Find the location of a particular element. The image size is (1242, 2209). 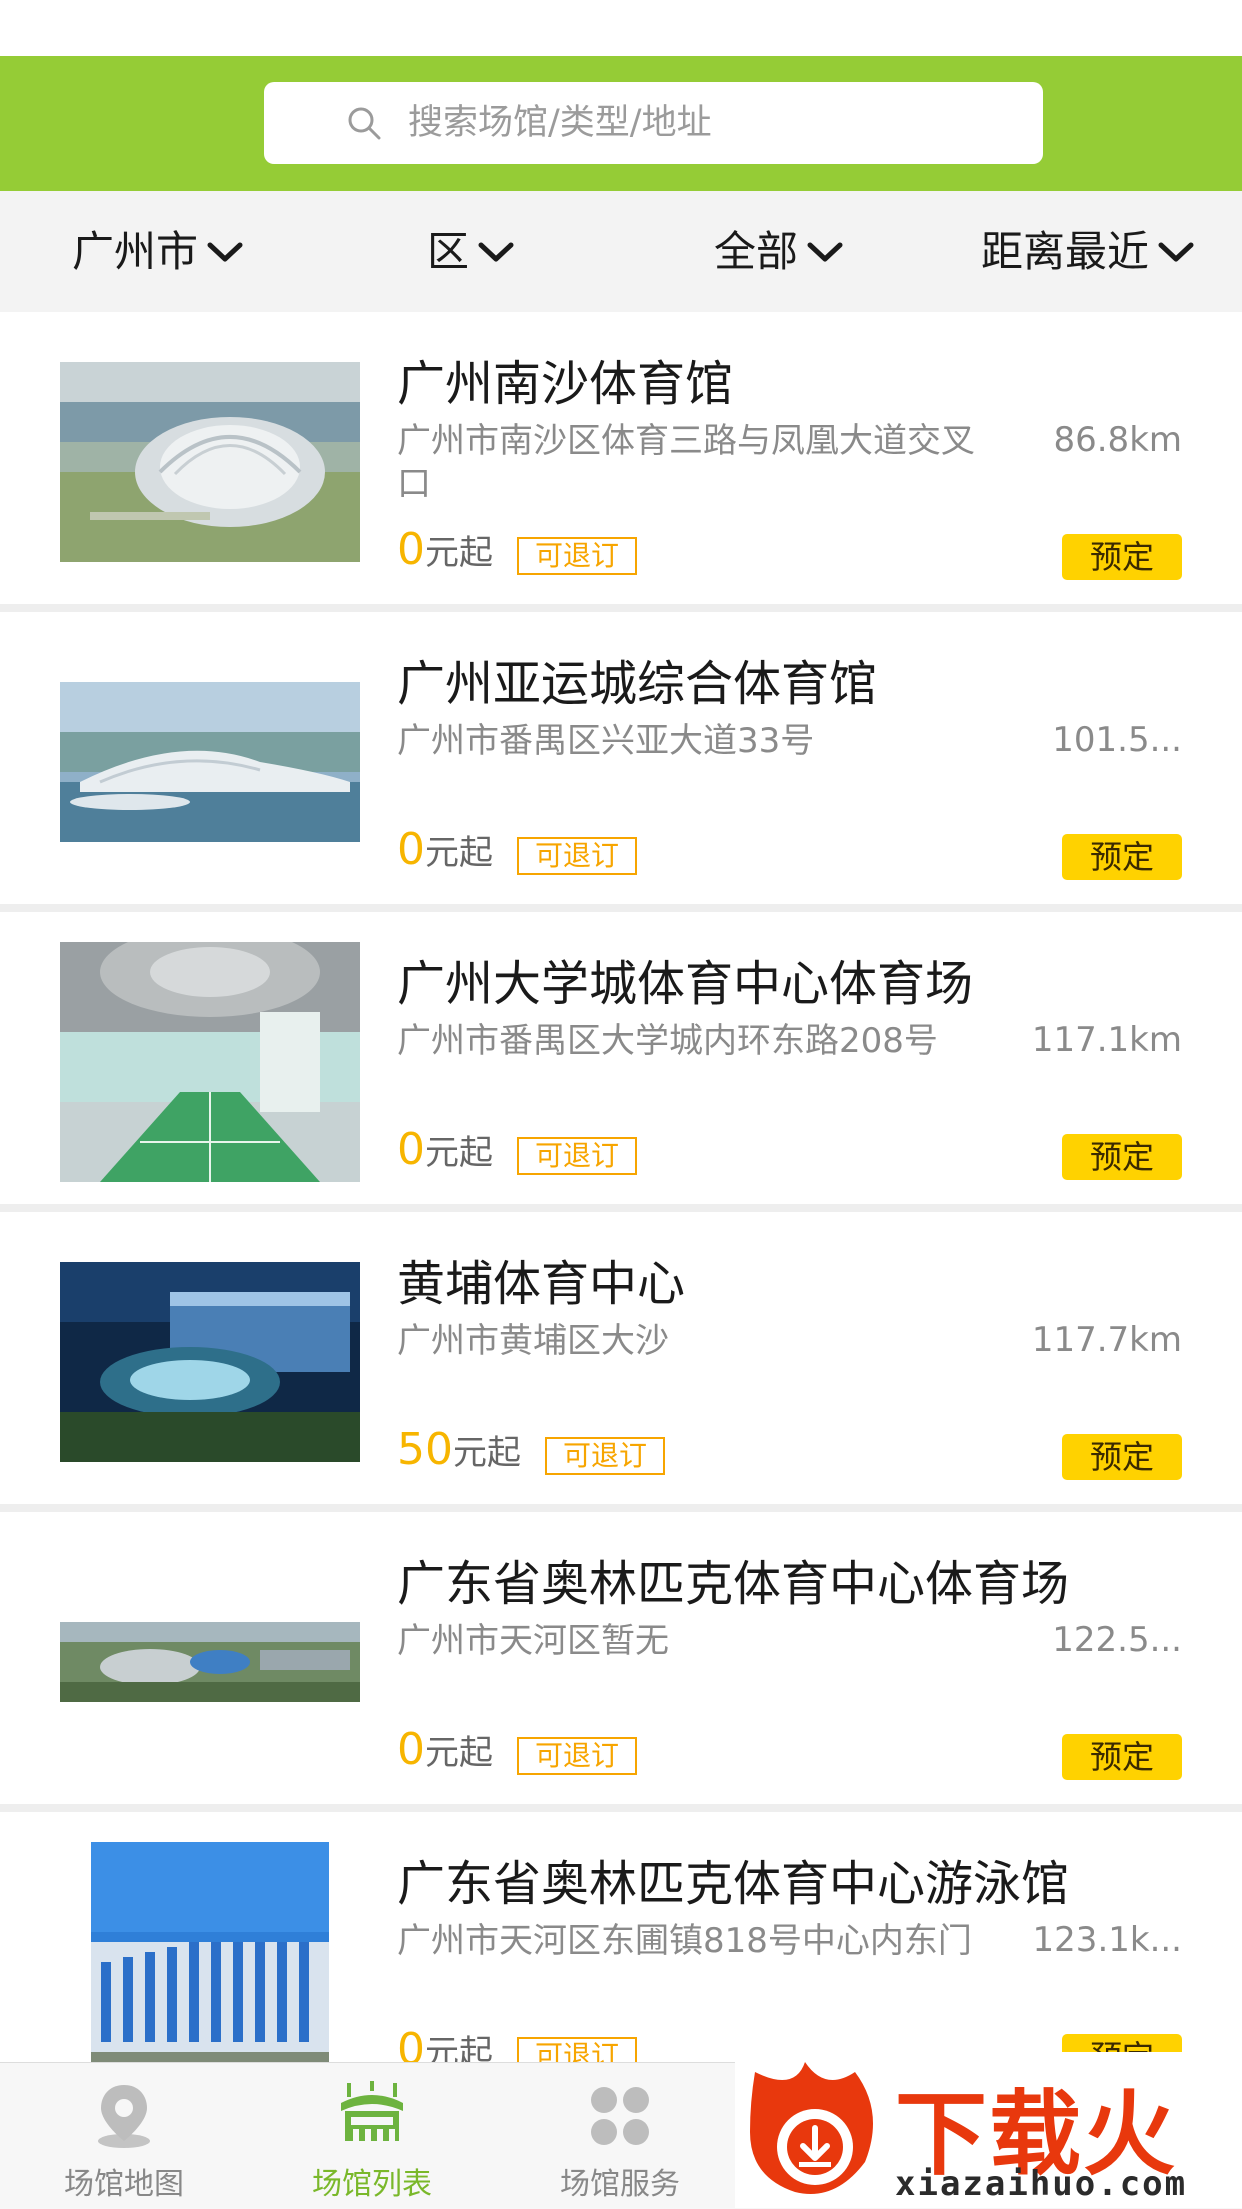

stadium-icon is located at coordinates (372, 2111).